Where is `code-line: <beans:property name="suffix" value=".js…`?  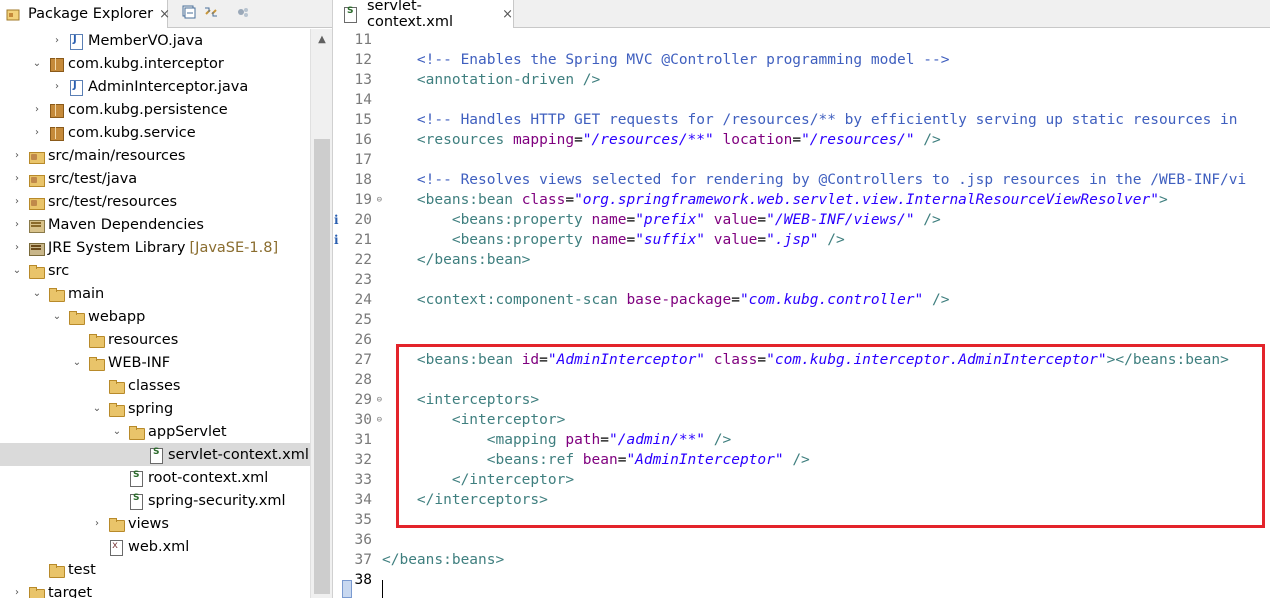
code-line: <beans:property name="suffix" value=".js… is located at coordinates (826, 240).